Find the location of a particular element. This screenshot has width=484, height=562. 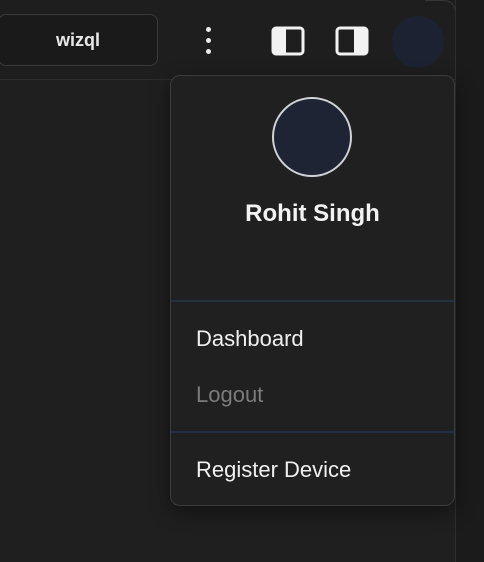

profile-name: Rohit Singh is located at coordinates (312, 213).